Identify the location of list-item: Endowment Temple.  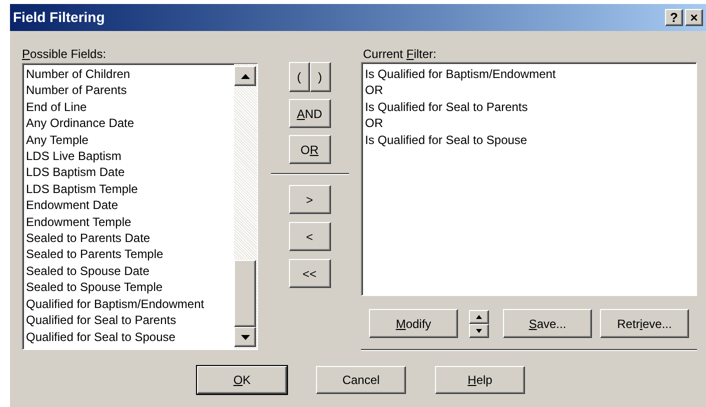
(130, 222).